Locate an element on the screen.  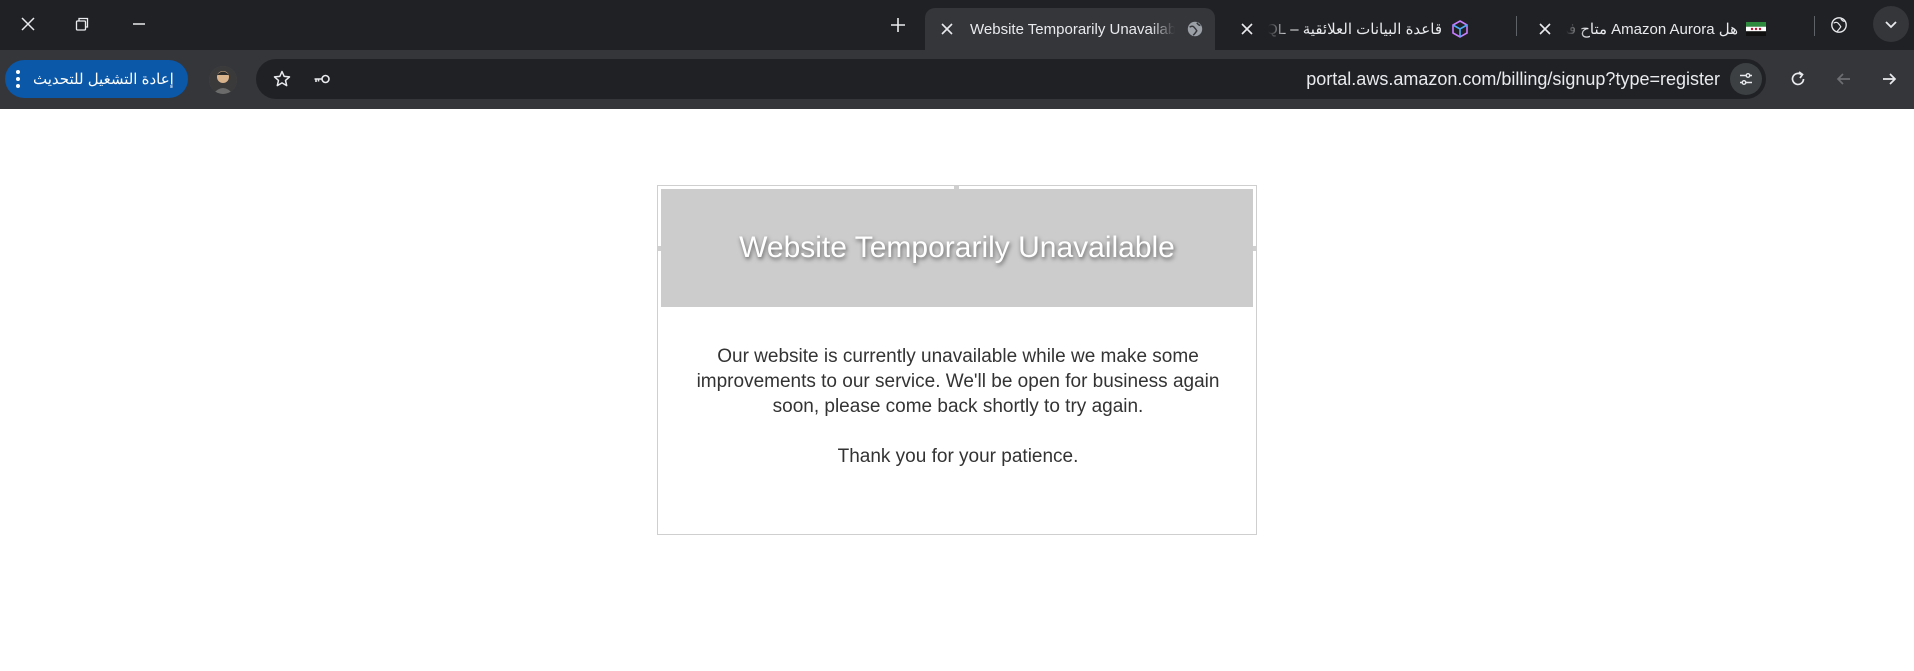
relaunch-to-update-label: إعادة التشغيل للتحديث is located at coordinates (103, 79).